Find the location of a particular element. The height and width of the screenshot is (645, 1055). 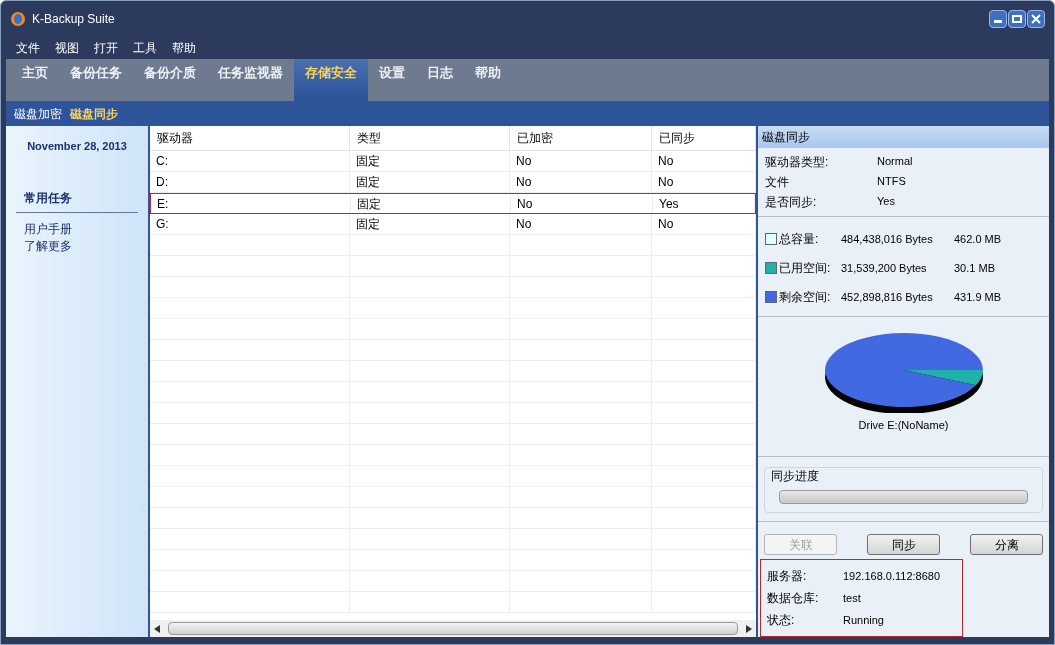

info-value: test is located at coordinates (852, 598).